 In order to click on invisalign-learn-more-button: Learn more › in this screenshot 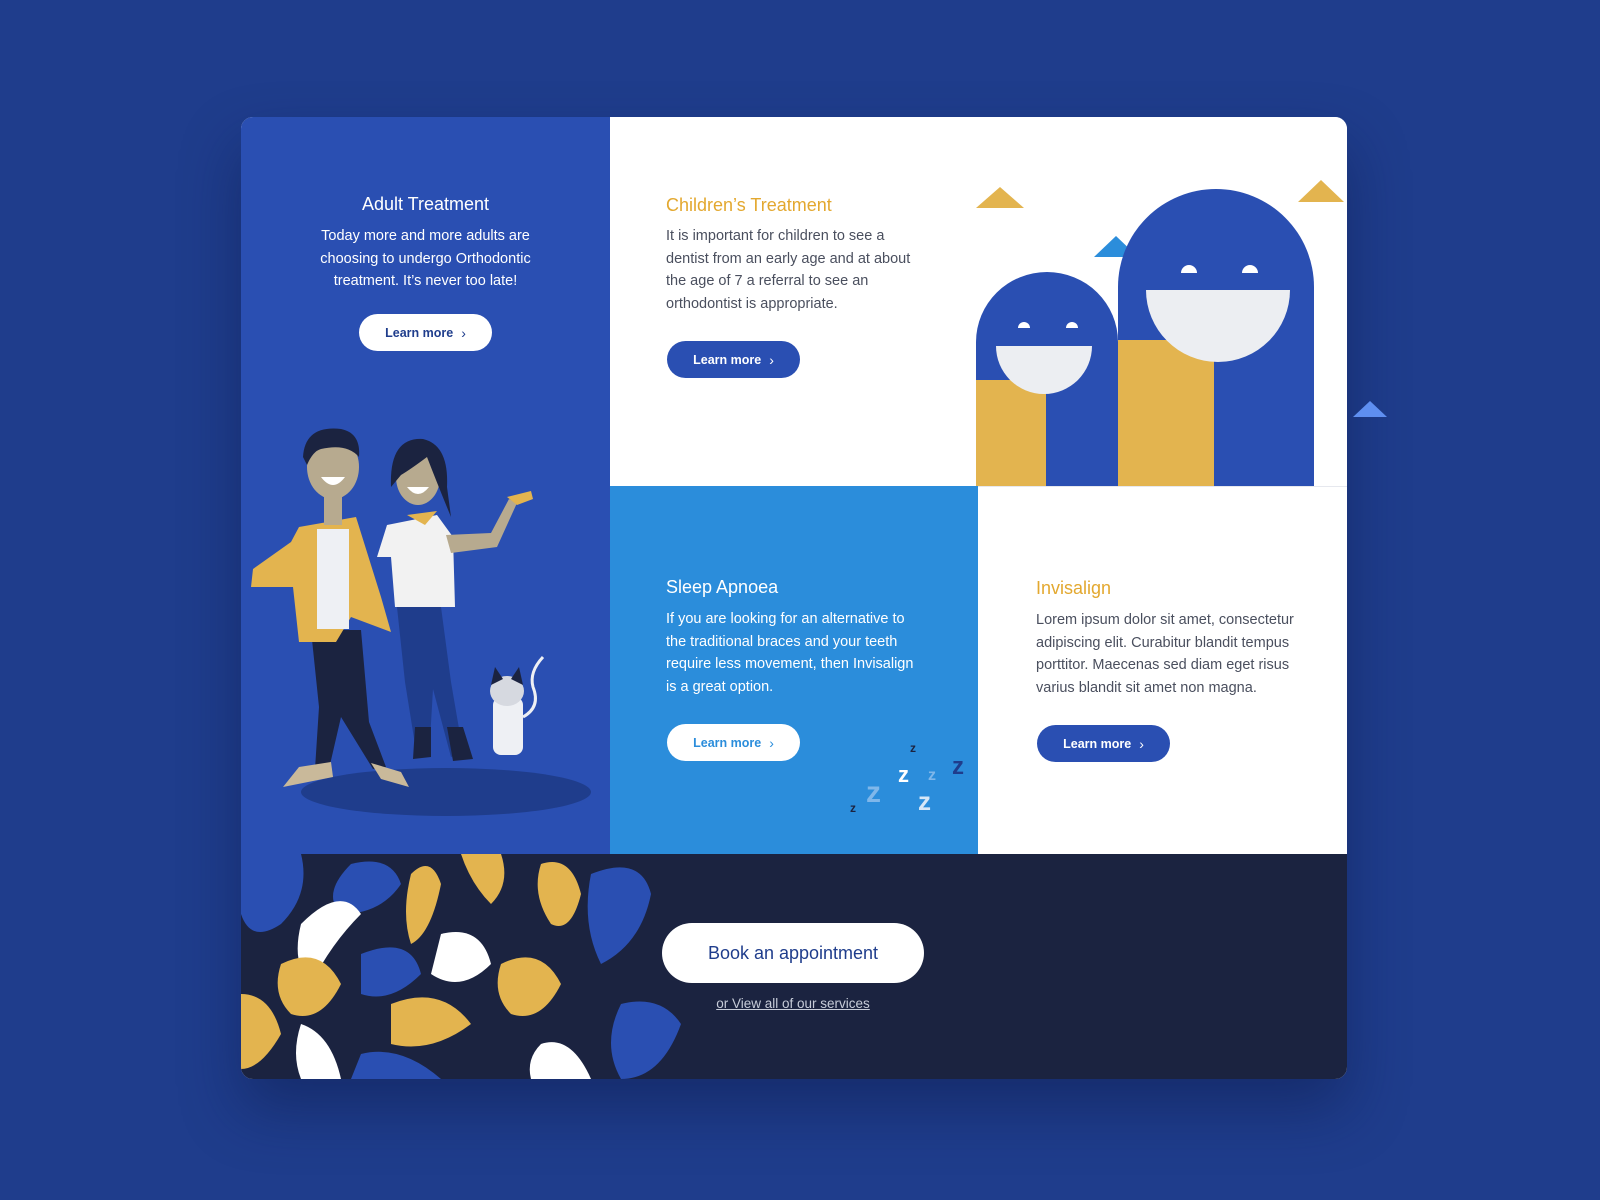, I will do `click(1103, 743)`.